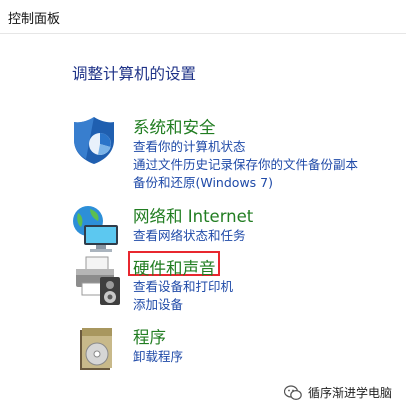  Describe the element at coordinates (203, 181) in the screenshot. I see `link-backup-restore: 备份和还原(Windows 7)` at that location.